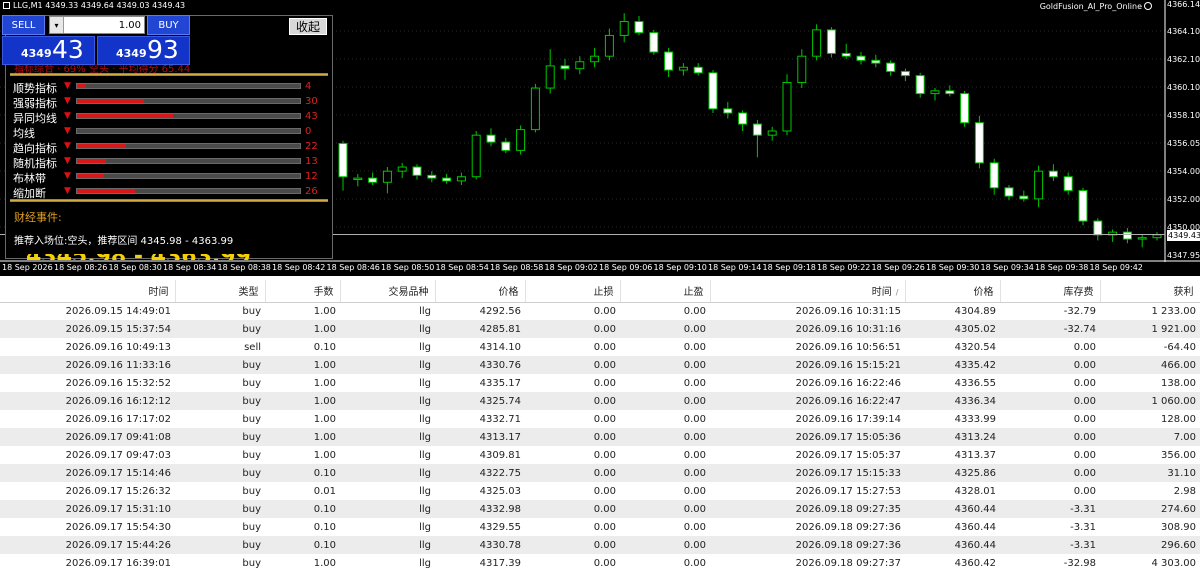  What do you see at coordinates (308, 26) in the screenshot?
I see `collapse-button: 收起` at bounding box center [308, 26].